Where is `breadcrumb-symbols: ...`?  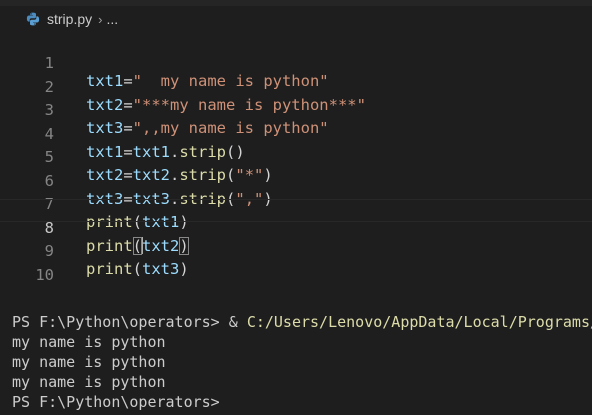 breadcrumb-symbols: ... is located at coordinates (112, 19).